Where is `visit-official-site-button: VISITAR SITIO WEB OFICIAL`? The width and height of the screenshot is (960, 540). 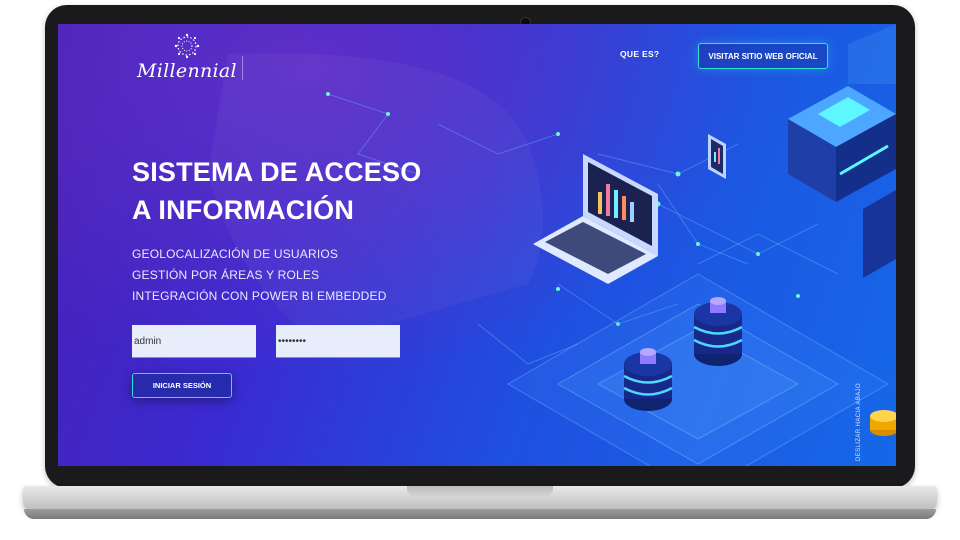 visit-official-site-button: VISITAR SITIO WEB OFICIAL is located at coordinates (763, 56).